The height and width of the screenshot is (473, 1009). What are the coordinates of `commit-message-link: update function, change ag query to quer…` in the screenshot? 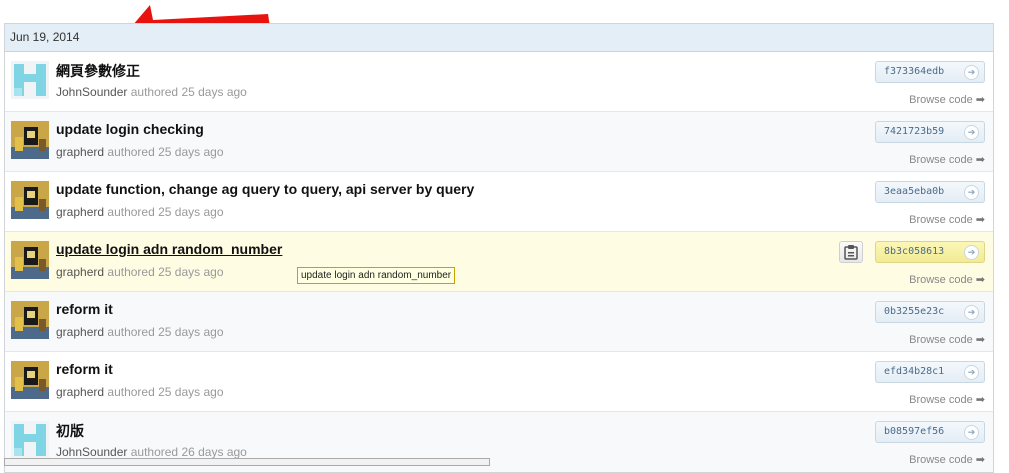 It's located at (265, 189).